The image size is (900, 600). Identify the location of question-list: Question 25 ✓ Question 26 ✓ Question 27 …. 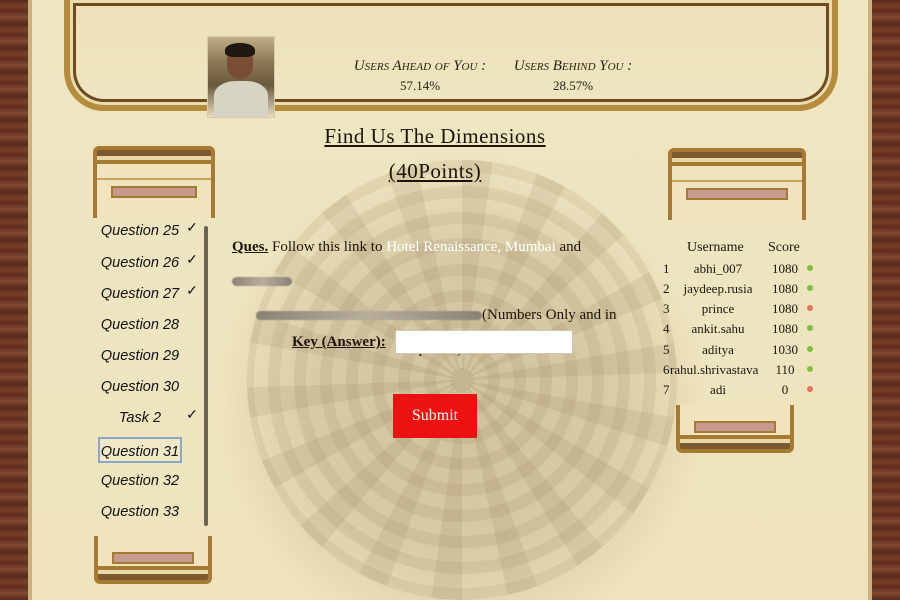
(151, 377).